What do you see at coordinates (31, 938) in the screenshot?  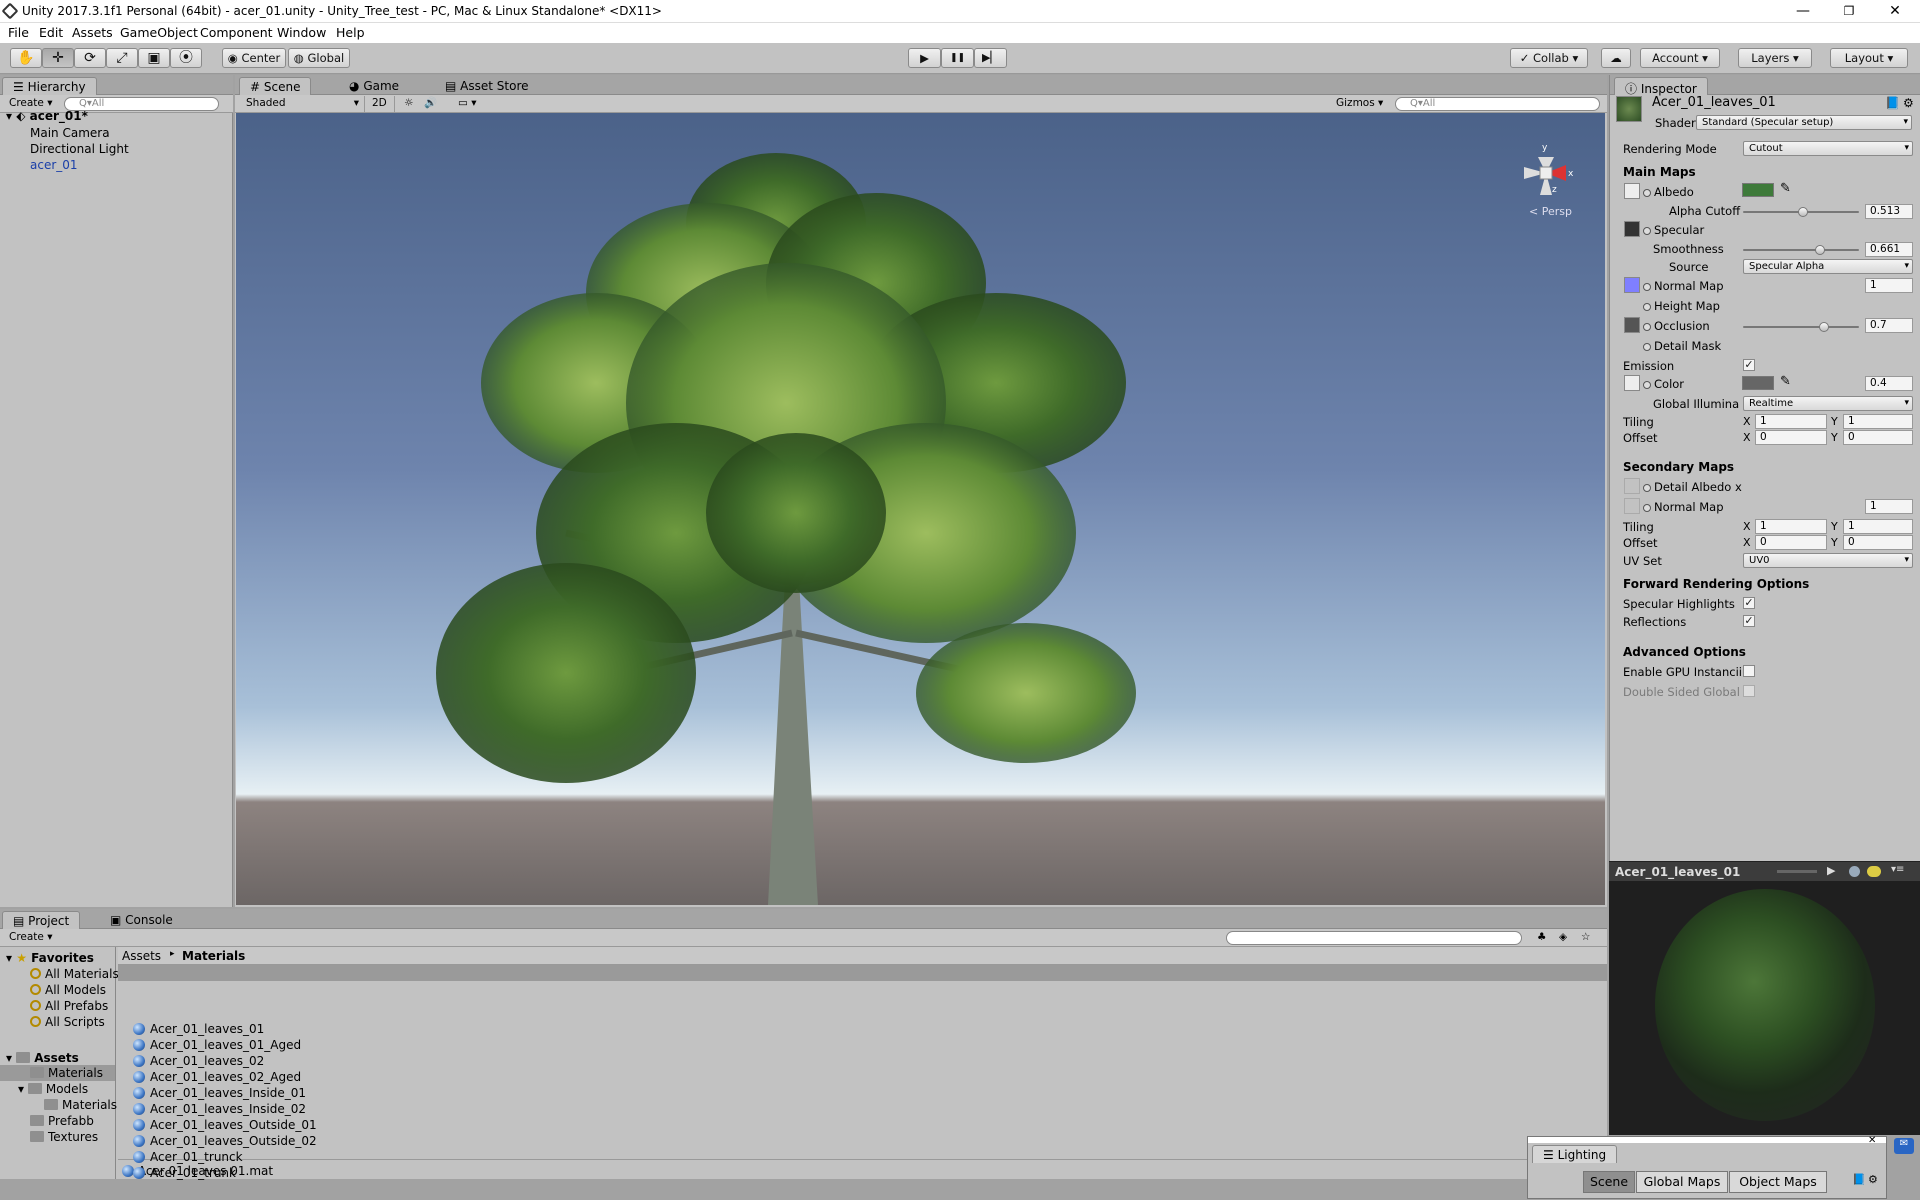 I see `project-create-button: Create ▾` at bounding box center [31, 938].